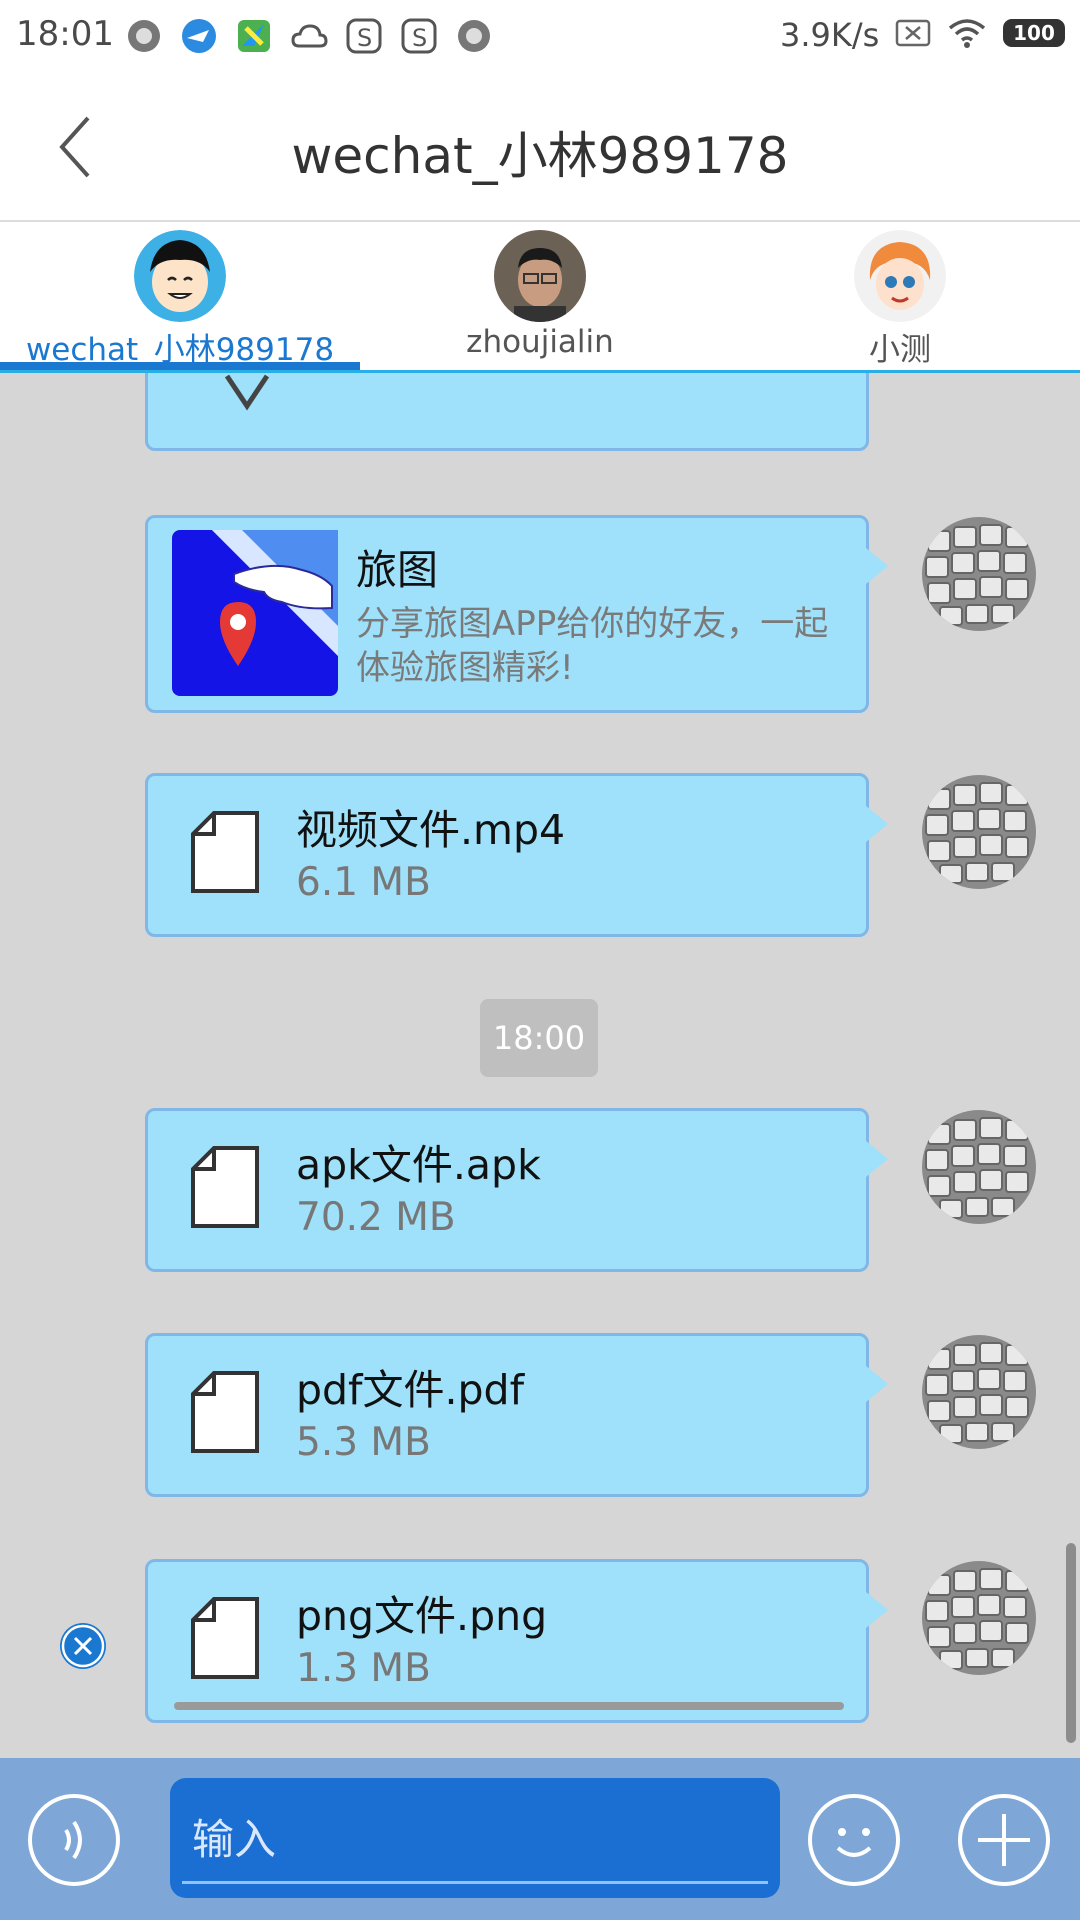 Image resolution: width=1080 pixels, height=1920 pixels. I want to click on share-card-message: 旅图 分享旅图APP给你的好友，一起体验旅图精彩!, so click(516, 614).